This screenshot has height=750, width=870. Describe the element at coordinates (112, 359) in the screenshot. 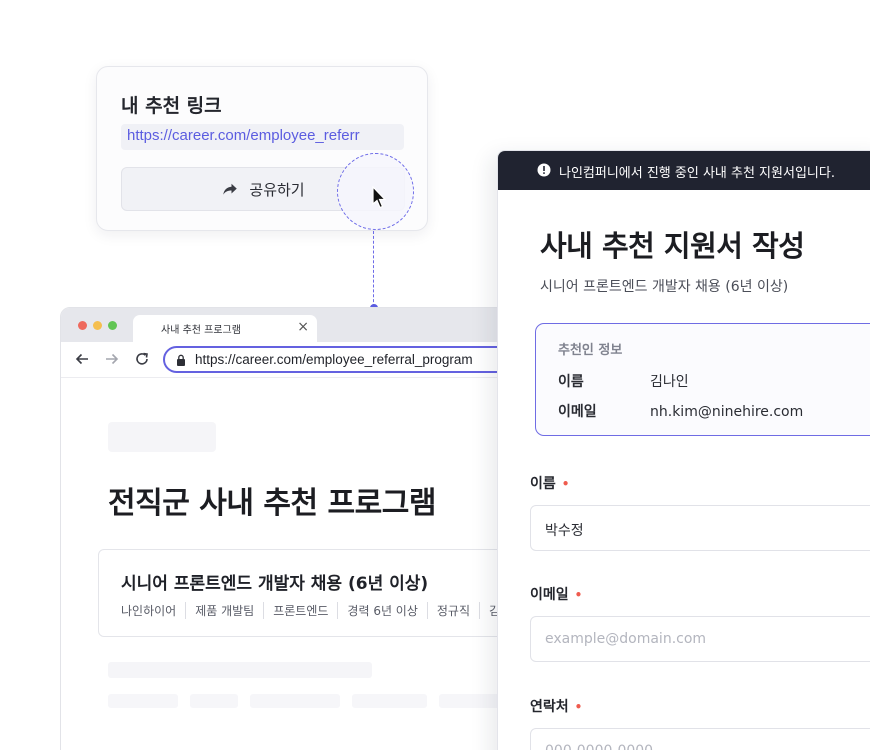

I see `forward-arrow-icon` at that location.